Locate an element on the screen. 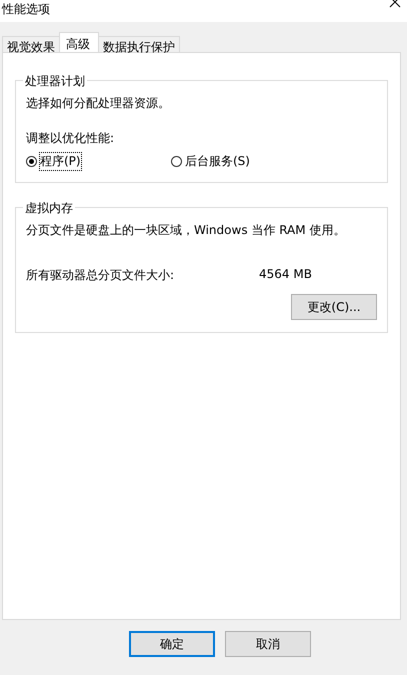  tab: 视觉效果 is located at coordinates (31, 44).